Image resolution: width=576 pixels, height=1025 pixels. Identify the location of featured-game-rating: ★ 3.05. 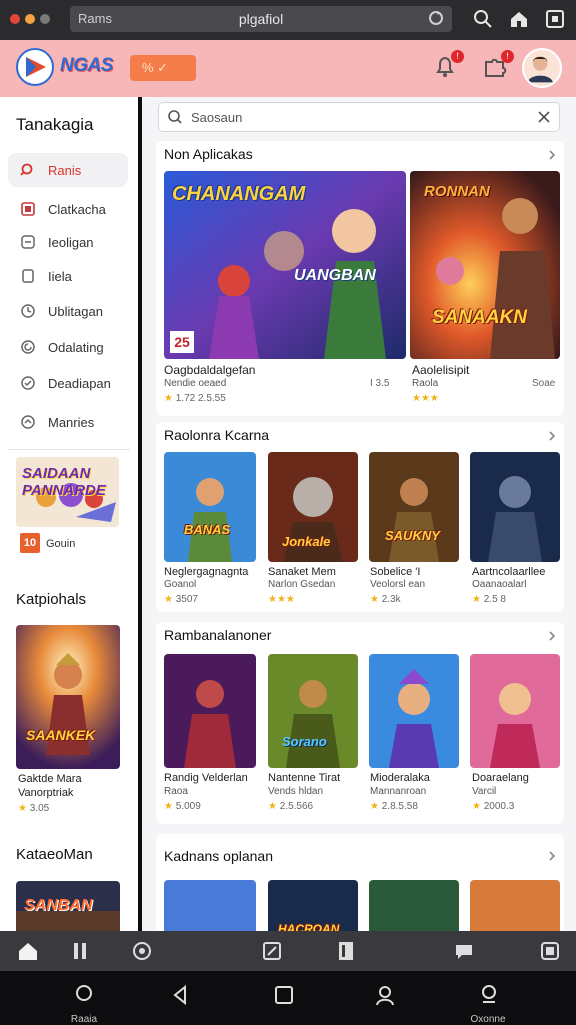
(33, 808).